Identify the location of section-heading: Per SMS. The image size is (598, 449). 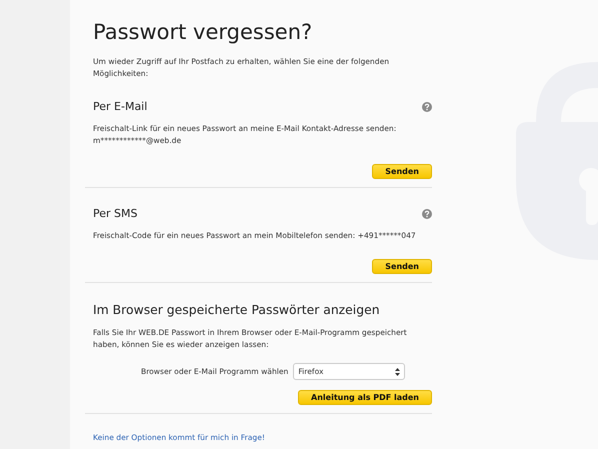
(115, 213).